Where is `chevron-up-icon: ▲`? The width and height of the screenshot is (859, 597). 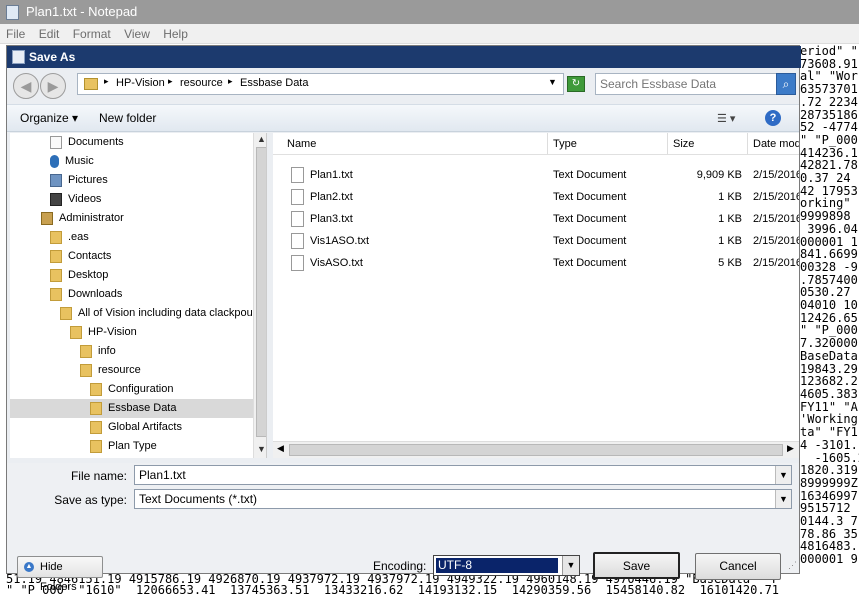
chevron-up-icon: ▲ is located at coordinates (29, 567).